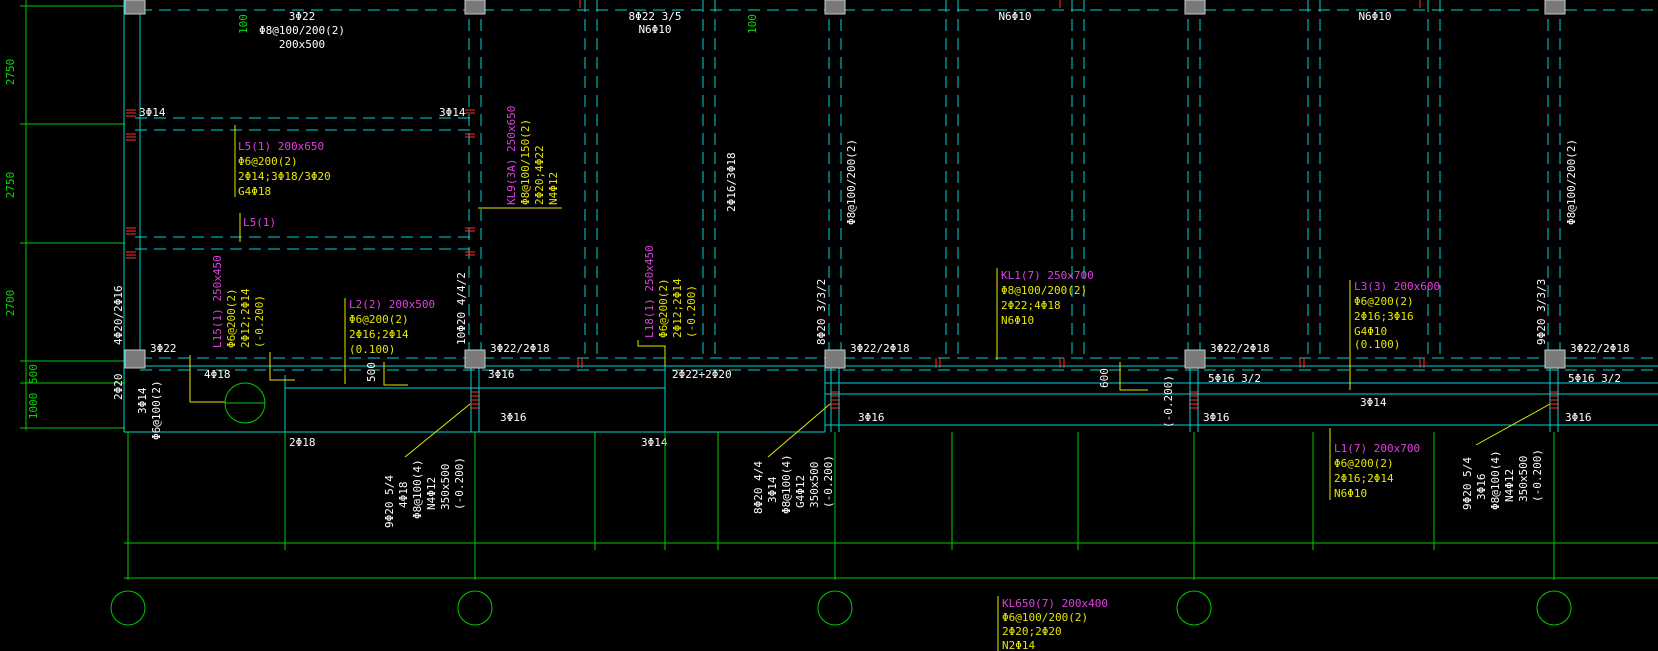 The image size is (1658, 651). What do you see at coordinates (663, 308) in the screenshot?
I see `beam-spec: Φ6@200(2)` at bounding box center [663, 308].